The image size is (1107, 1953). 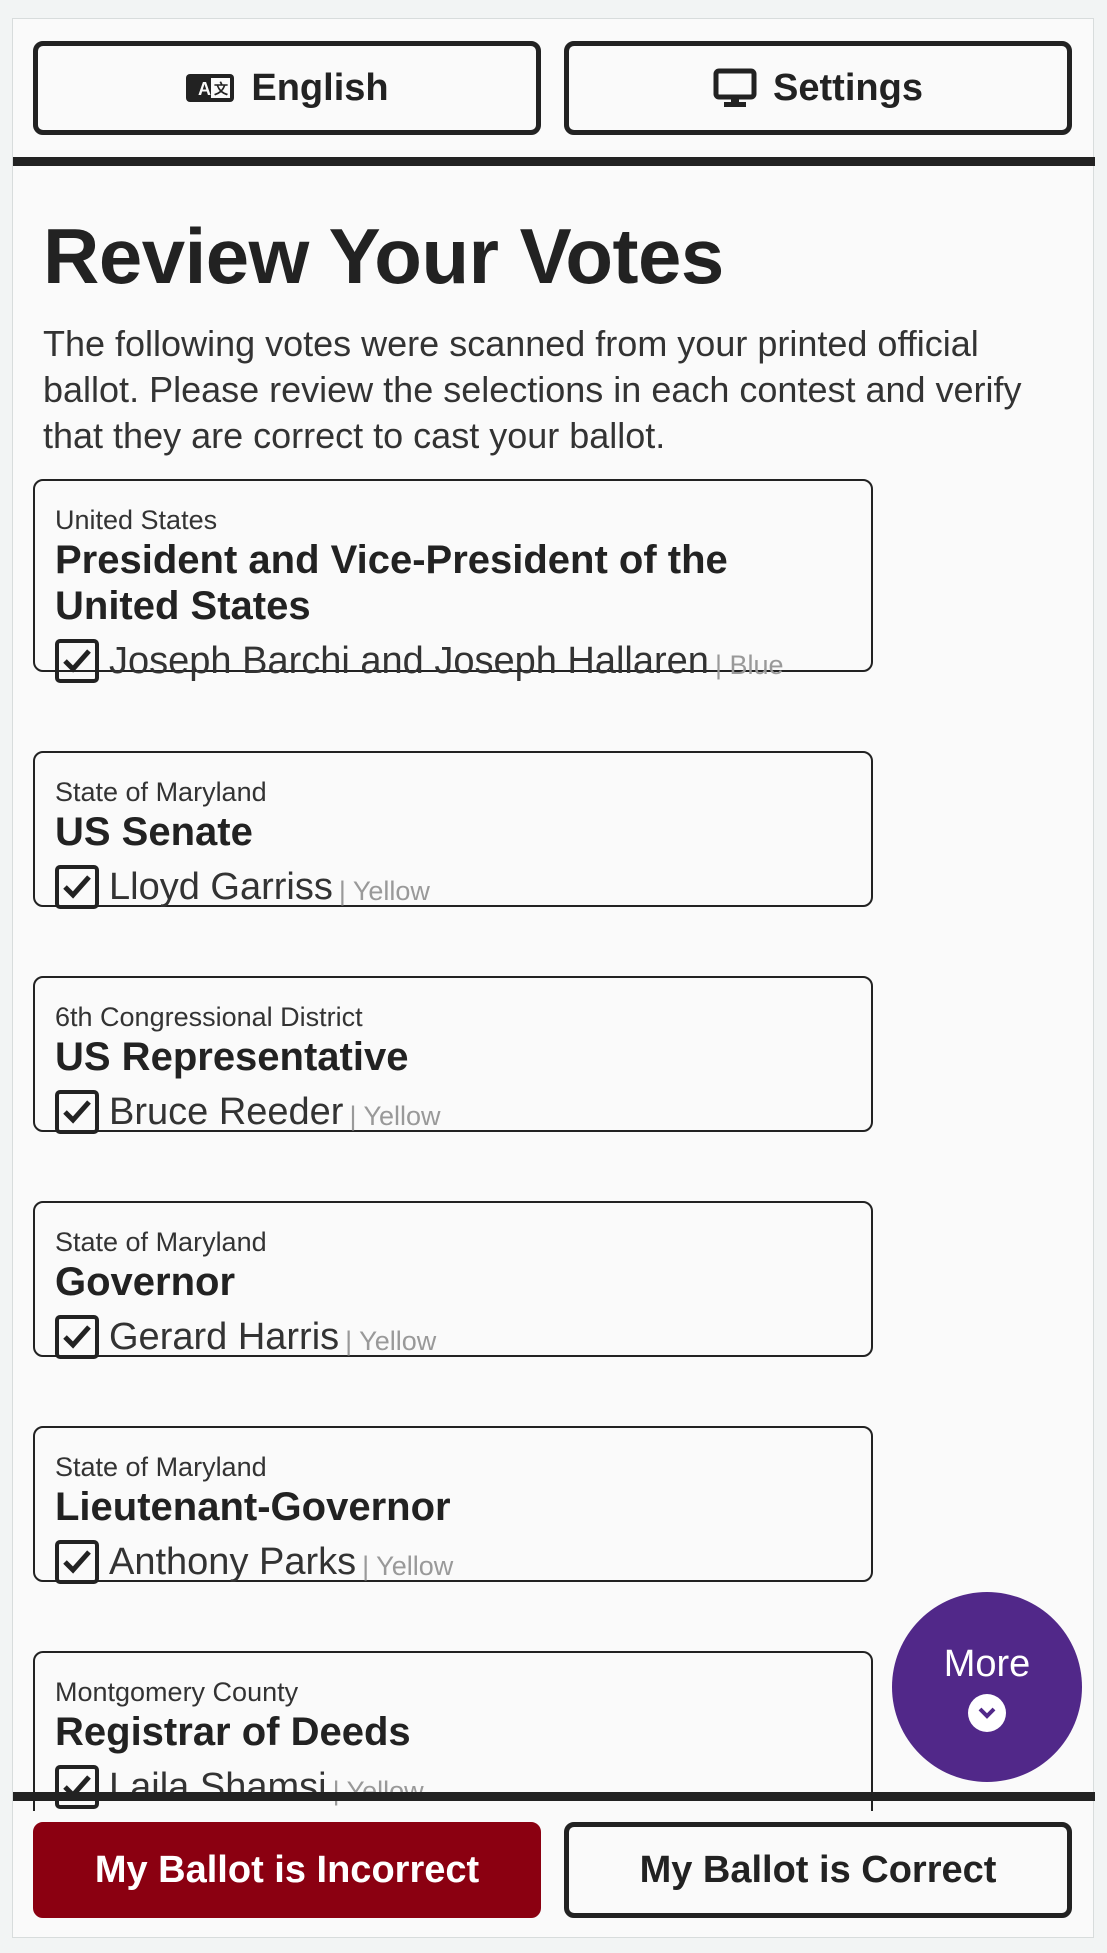 What do you see at coordinates (136, 520) in the screenshot?
I see `contest-district: United States` at bounding box center [136, 520].